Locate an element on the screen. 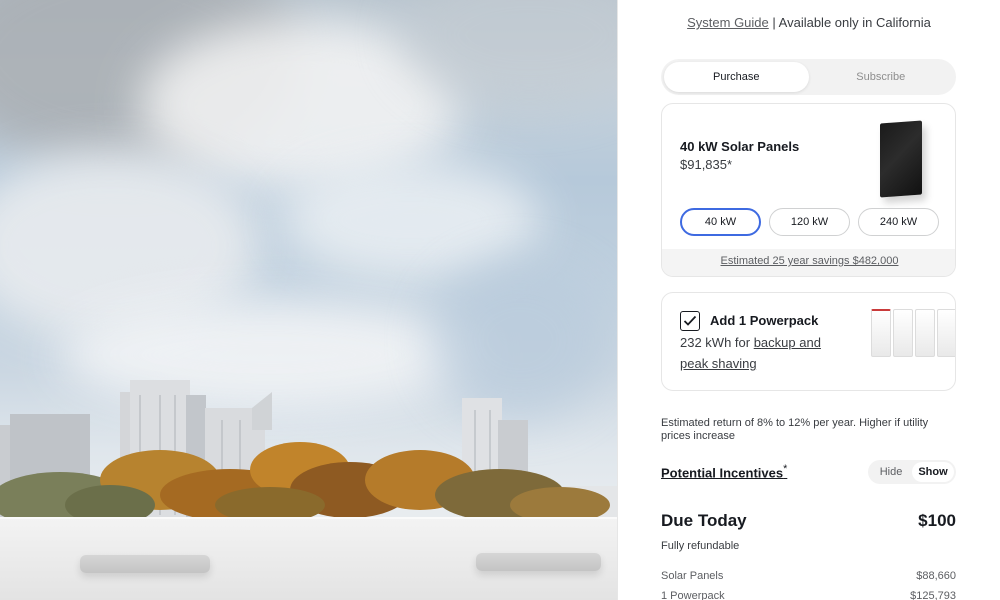 The image size is (1000, 600). powerpack-capacity: 232 kWh for is located at coordinates (717, 342).